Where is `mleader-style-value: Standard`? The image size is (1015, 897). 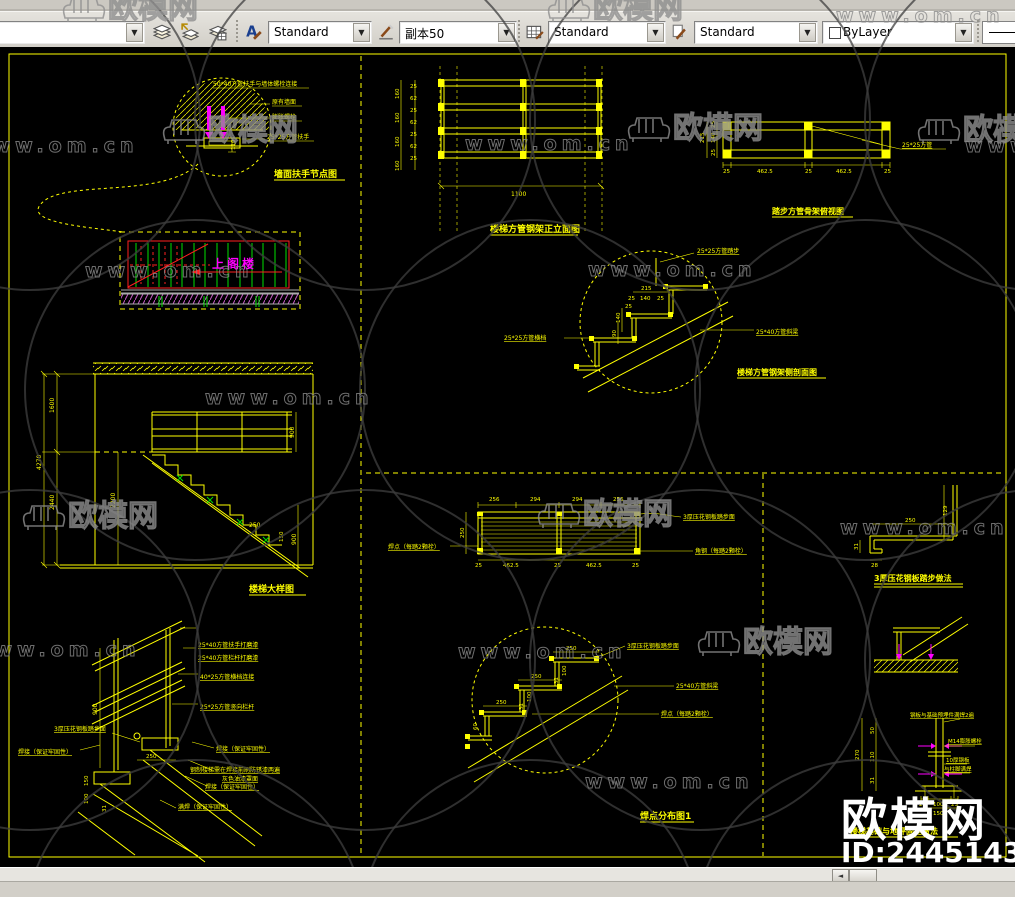 mleader-style-value: Standard is located at coordinates (727, 32).